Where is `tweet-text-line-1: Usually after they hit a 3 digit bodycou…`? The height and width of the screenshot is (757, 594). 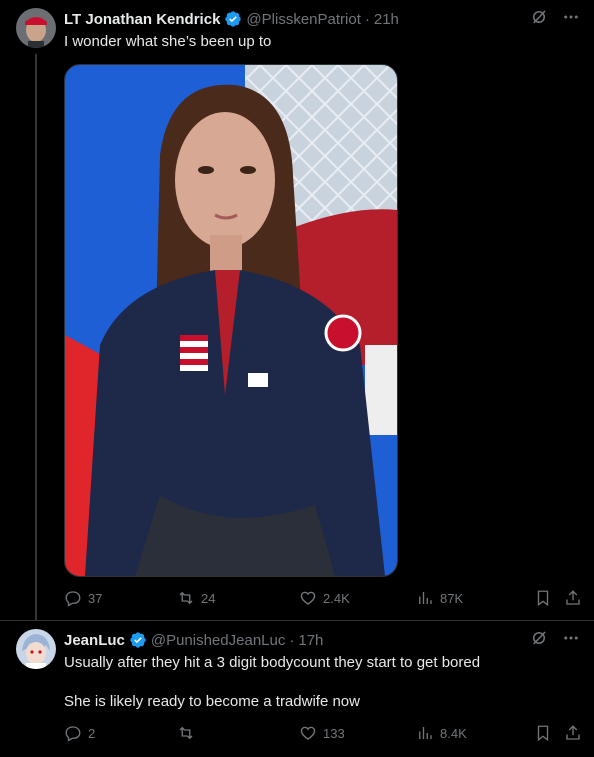
tweet-text-line-1: Usually after they hit a 3 digit bodycou… is located at coordinates (272, 662).